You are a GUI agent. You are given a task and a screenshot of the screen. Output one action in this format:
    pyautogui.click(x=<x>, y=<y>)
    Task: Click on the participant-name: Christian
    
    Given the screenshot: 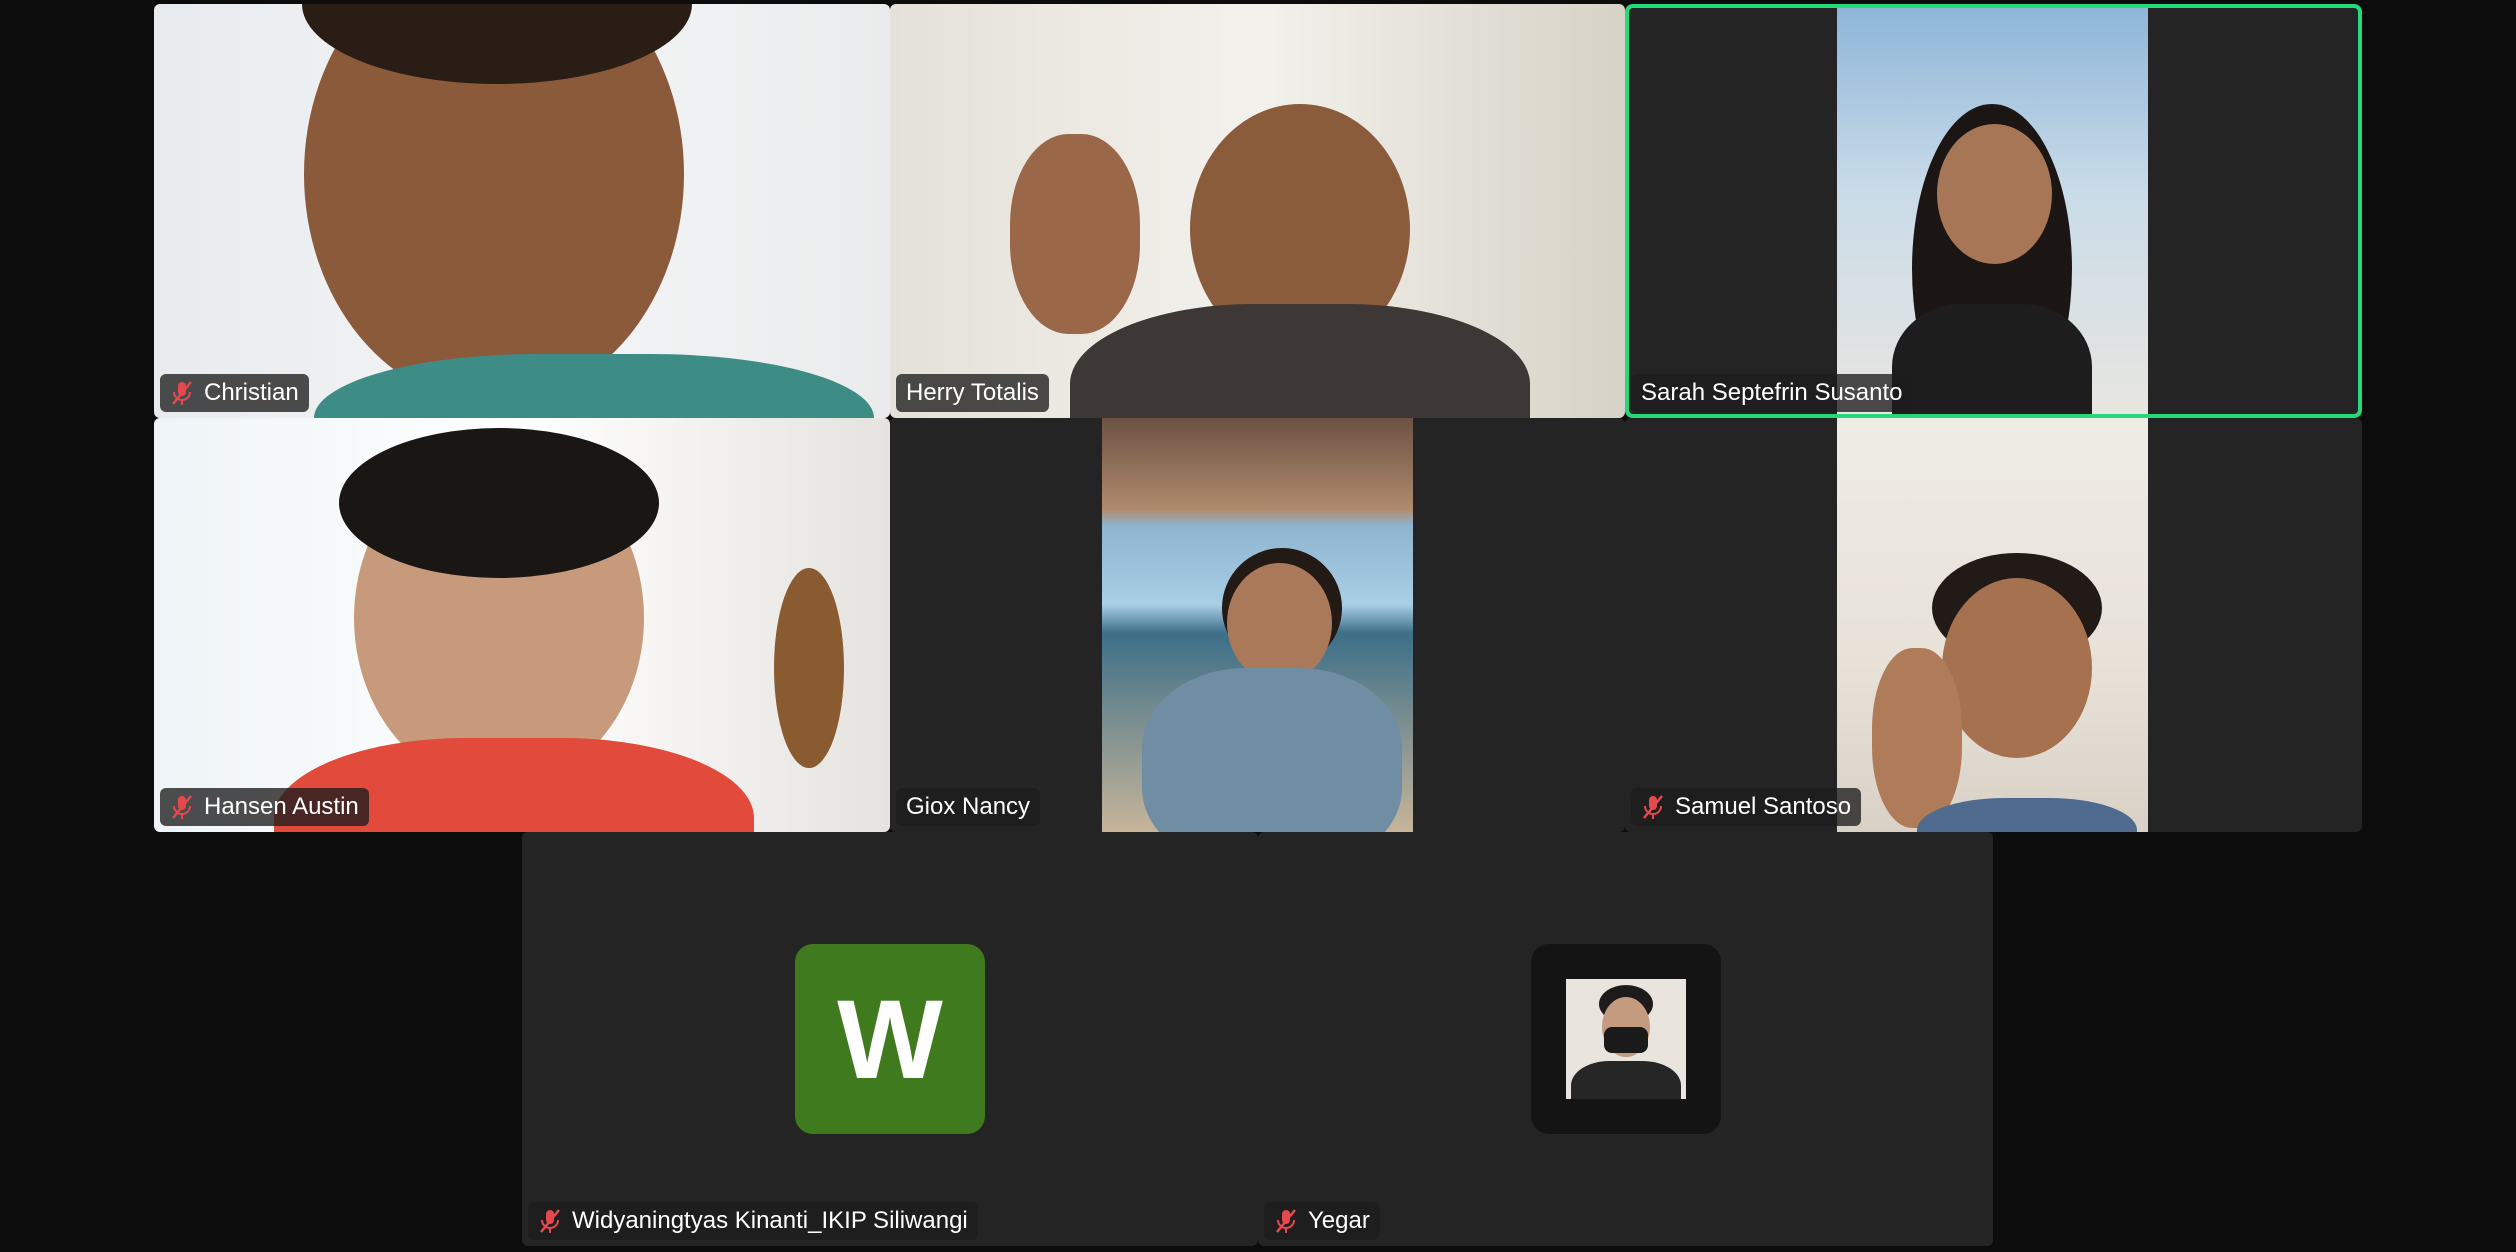 What is the action you would take?
    pyautogui.click(x=251, y=392)
    